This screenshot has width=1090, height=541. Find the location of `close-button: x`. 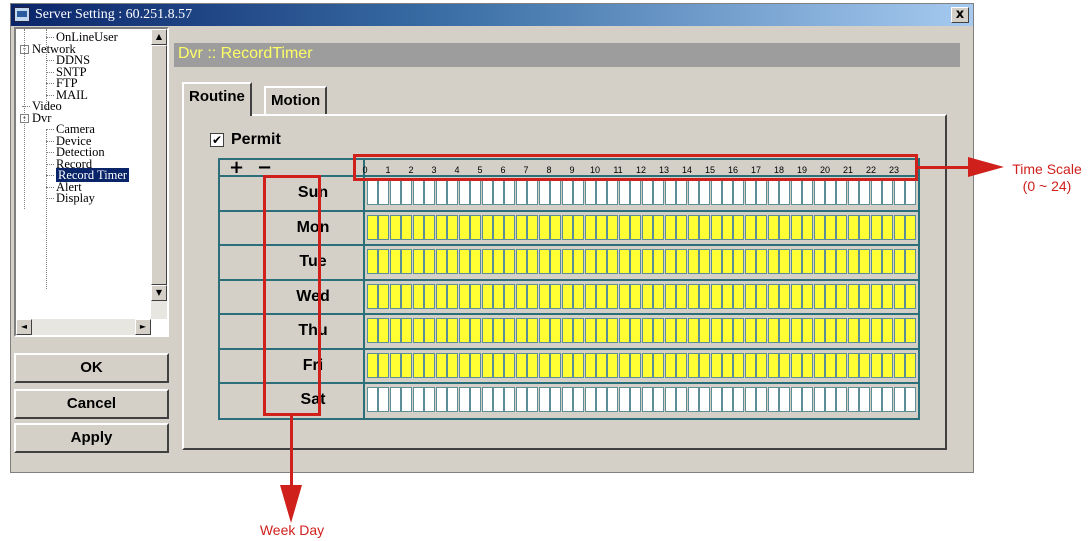

close-button: x is located at coordinates (960, 15).